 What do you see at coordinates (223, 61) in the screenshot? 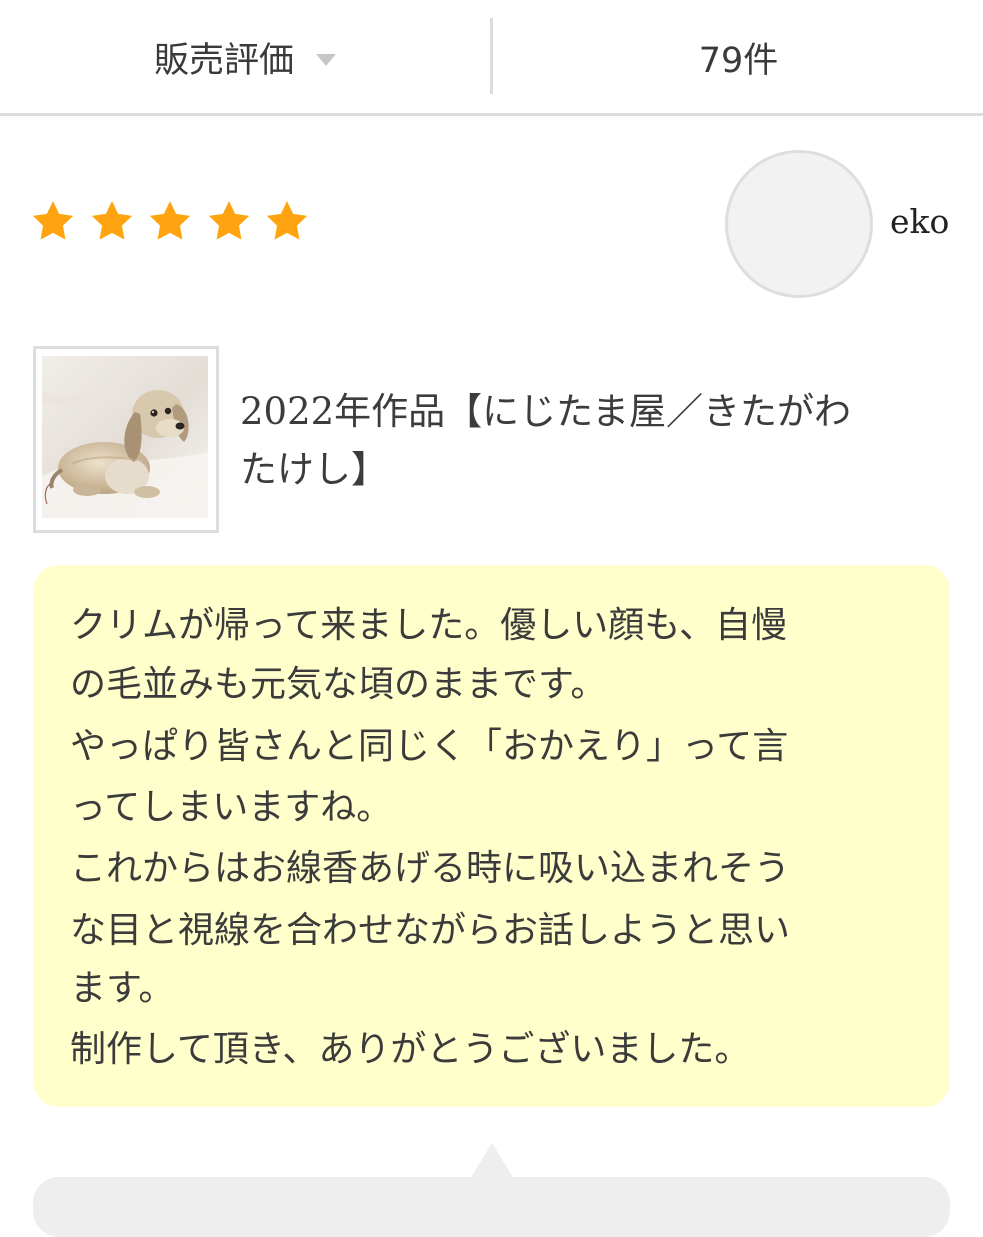
I see `sort-label: 販売評価` at bounding box center [223, 61].